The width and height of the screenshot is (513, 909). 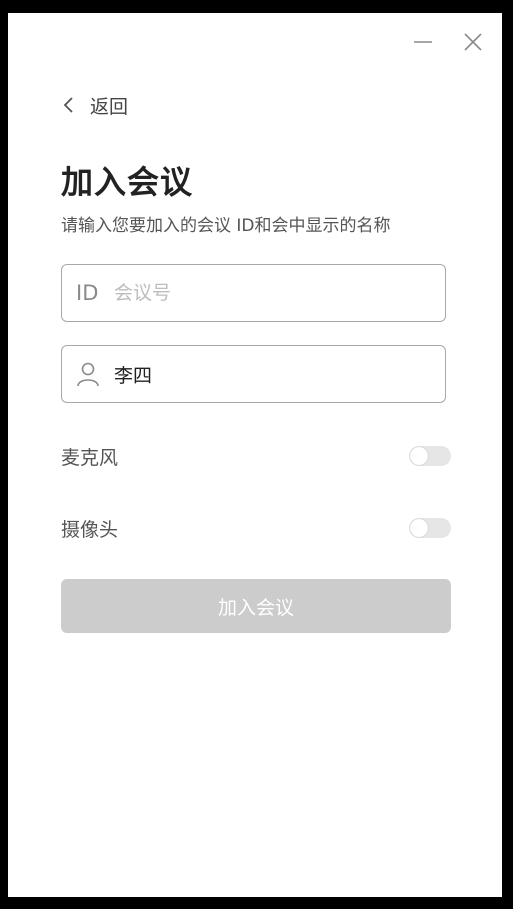 What do you see at coordinates (256, 528) in the screenshot?
I see `camera-row: 摄像头` at bounding box center [256, 528].